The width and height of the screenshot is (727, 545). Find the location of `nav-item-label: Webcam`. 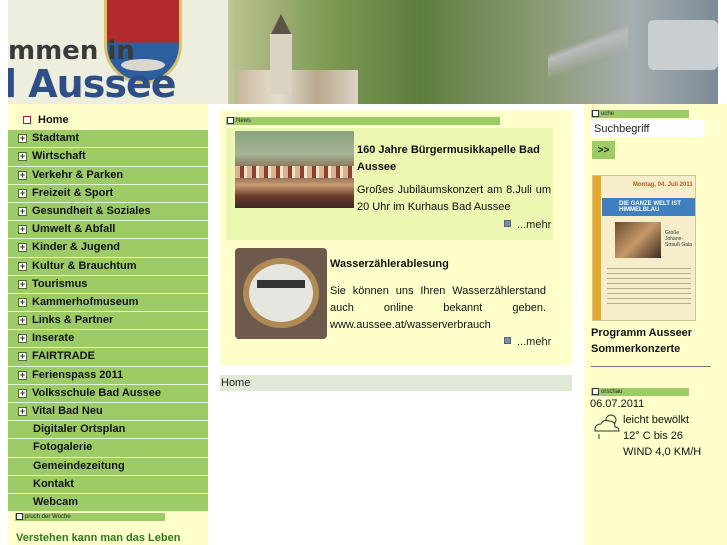

nav-item-label: Webcam is located at coordinates (56, 501).